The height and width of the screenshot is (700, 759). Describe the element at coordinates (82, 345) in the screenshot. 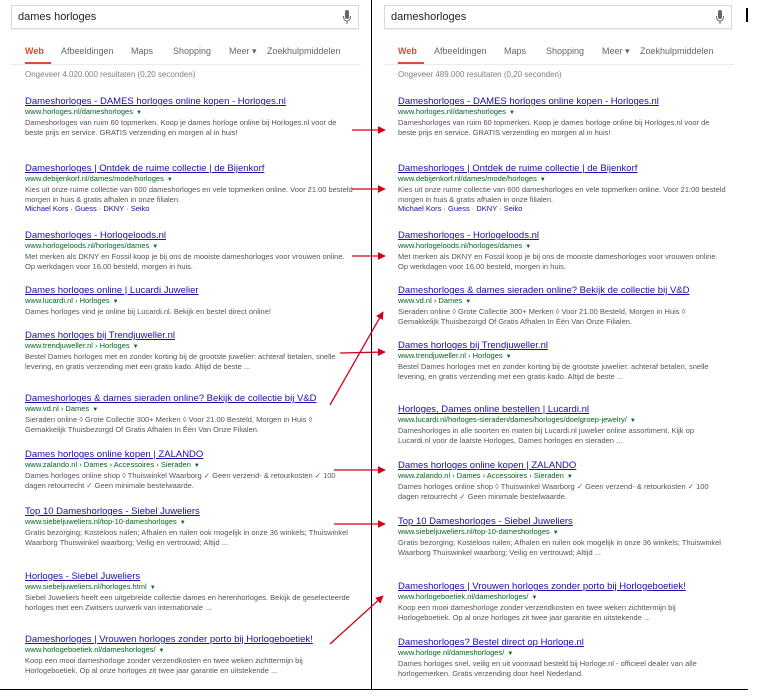

I see `result-url: www.trendjuweller.nl › Horloges ▼` at that location.